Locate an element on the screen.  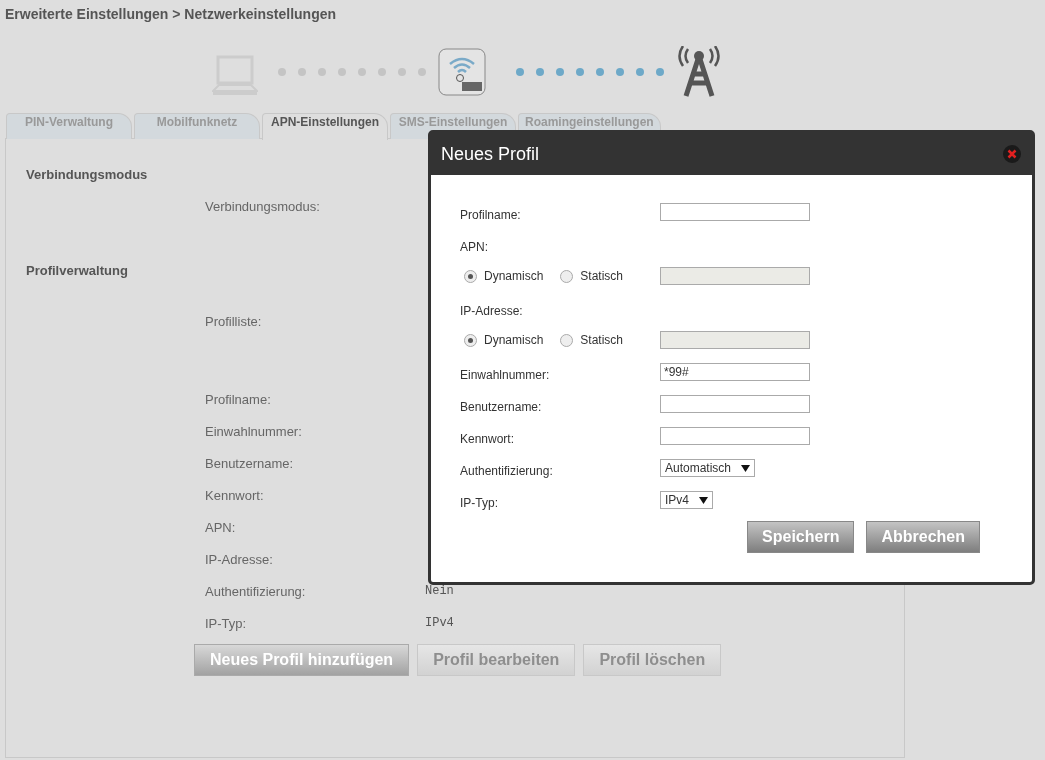
button: Speichern is located at coordinates (801, 537).